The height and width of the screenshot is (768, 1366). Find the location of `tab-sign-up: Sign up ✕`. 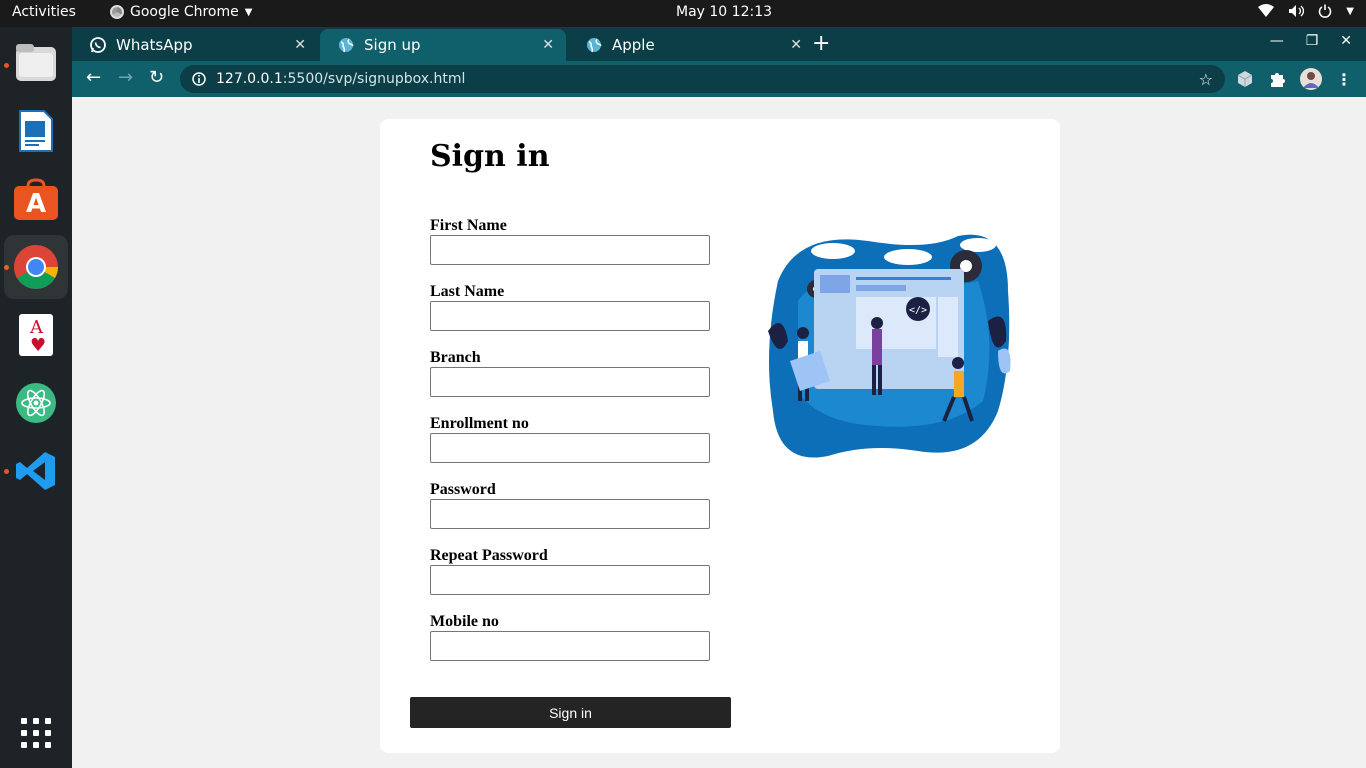

tab-sign-up: Sign up ✕ is located at coordinates (443, 45).